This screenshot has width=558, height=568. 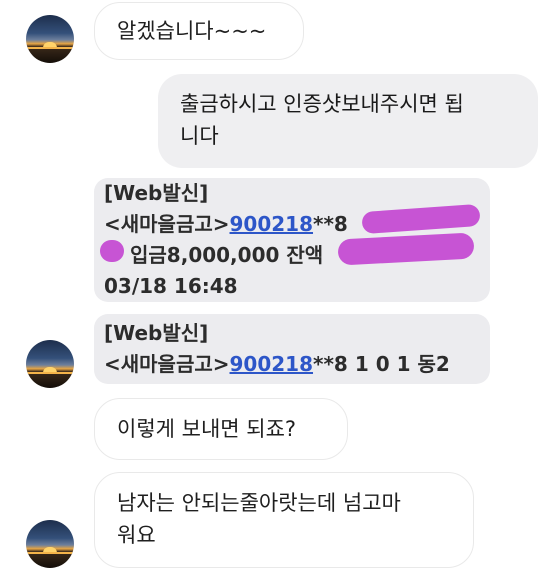 What do you see at coordinates (348, 121) in the screenshot?
I see `sent-message-bubble: 출금하시고 인증샷보내주시면 됩 니다` at bounding box center [348, 121].